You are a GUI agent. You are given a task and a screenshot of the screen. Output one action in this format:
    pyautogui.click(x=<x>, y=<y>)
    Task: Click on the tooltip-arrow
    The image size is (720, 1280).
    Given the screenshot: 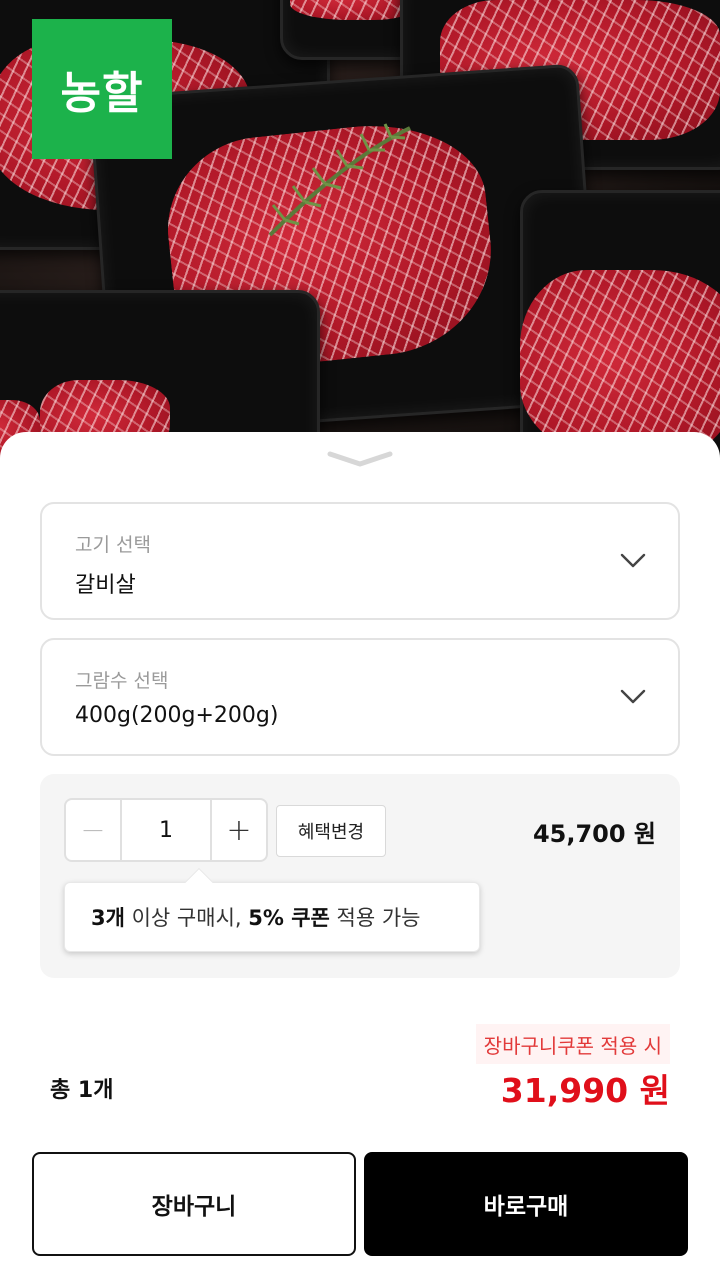 What is the action you would take?
    pyautogui.click(x=199, y=882)
    